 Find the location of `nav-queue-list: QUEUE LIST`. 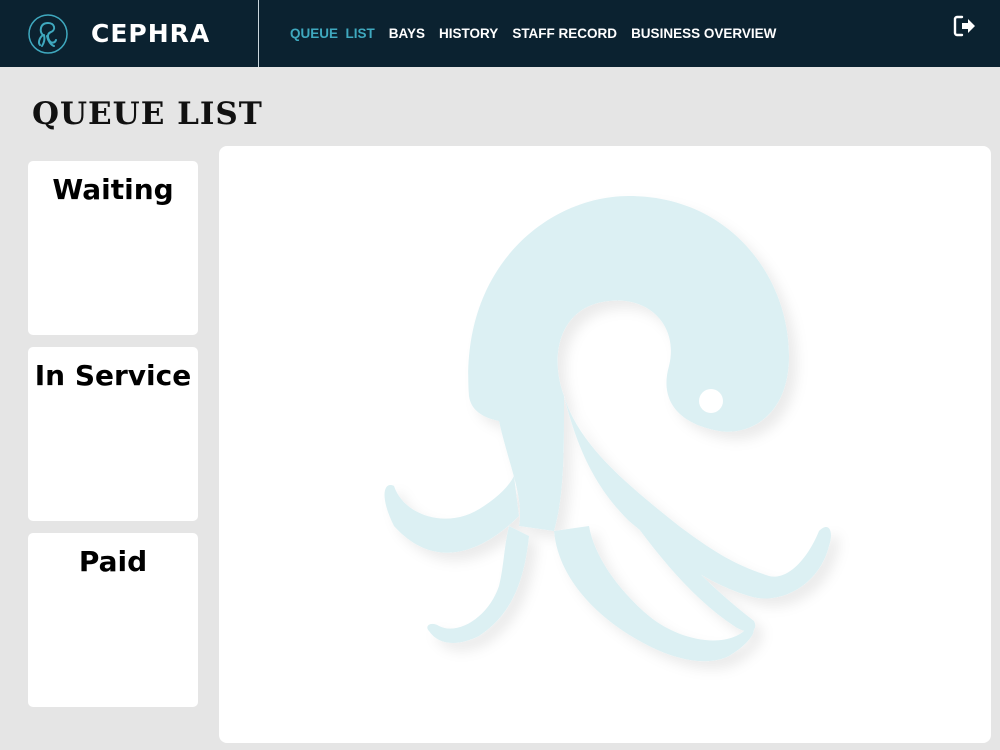

nav-queue-list: QUEUE LIST is located at coordinates (332, 33).